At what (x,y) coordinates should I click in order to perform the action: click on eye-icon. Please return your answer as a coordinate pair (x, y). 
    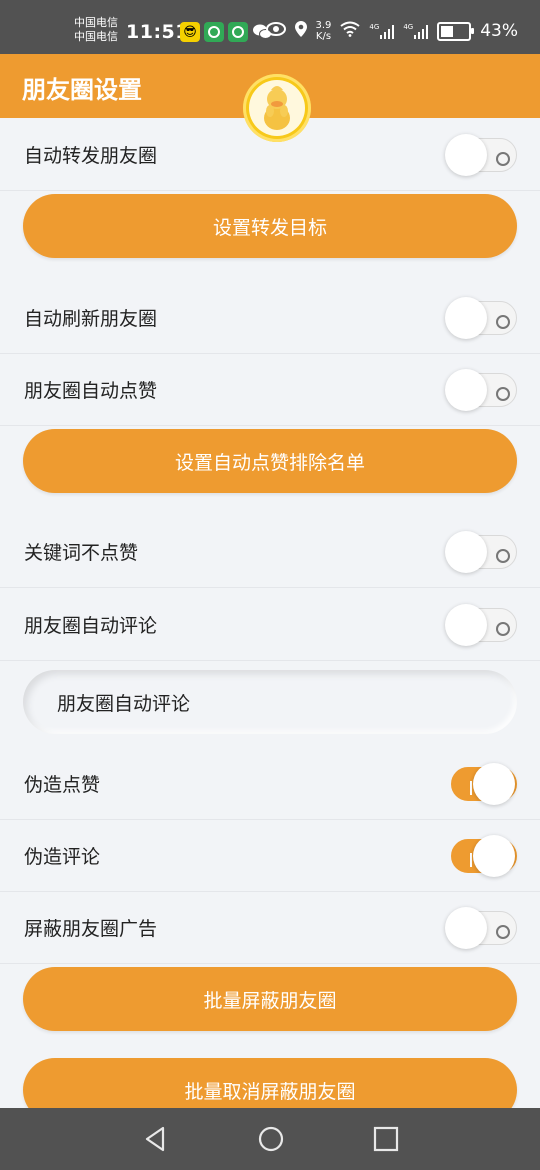
    Looking at the image, I should click on (275, 31).